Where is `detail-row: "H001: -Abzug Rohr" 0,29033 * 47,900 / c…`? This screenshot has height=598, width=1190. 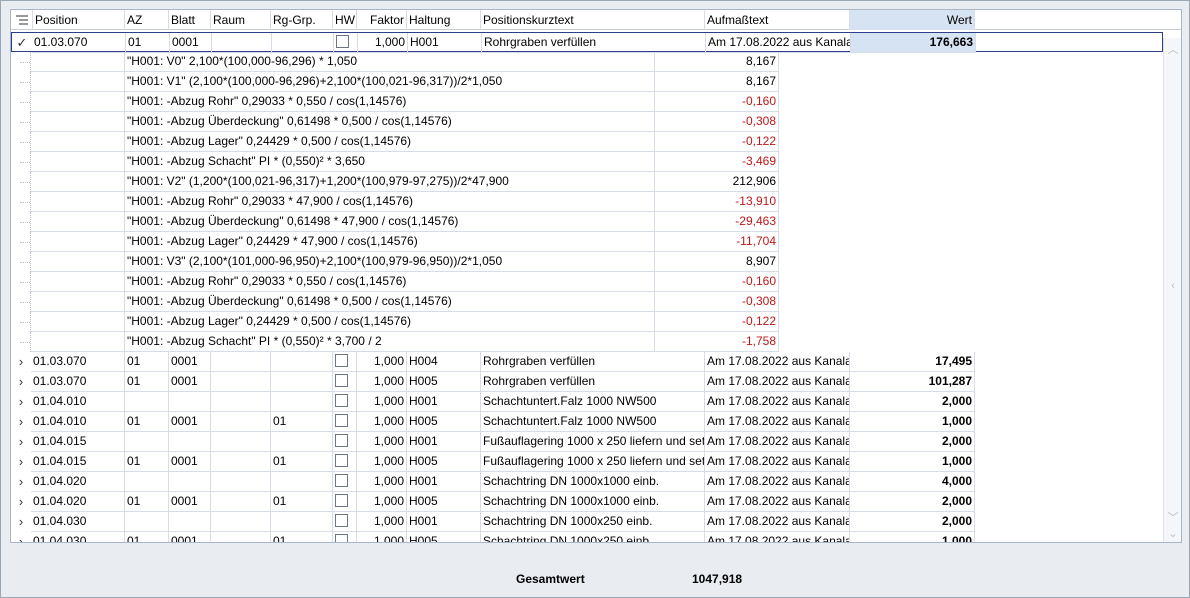
detail-row: "H001: -Abzug Rohr" 0,29033 * 47,900 / c… is located at coordinates (587, 202).